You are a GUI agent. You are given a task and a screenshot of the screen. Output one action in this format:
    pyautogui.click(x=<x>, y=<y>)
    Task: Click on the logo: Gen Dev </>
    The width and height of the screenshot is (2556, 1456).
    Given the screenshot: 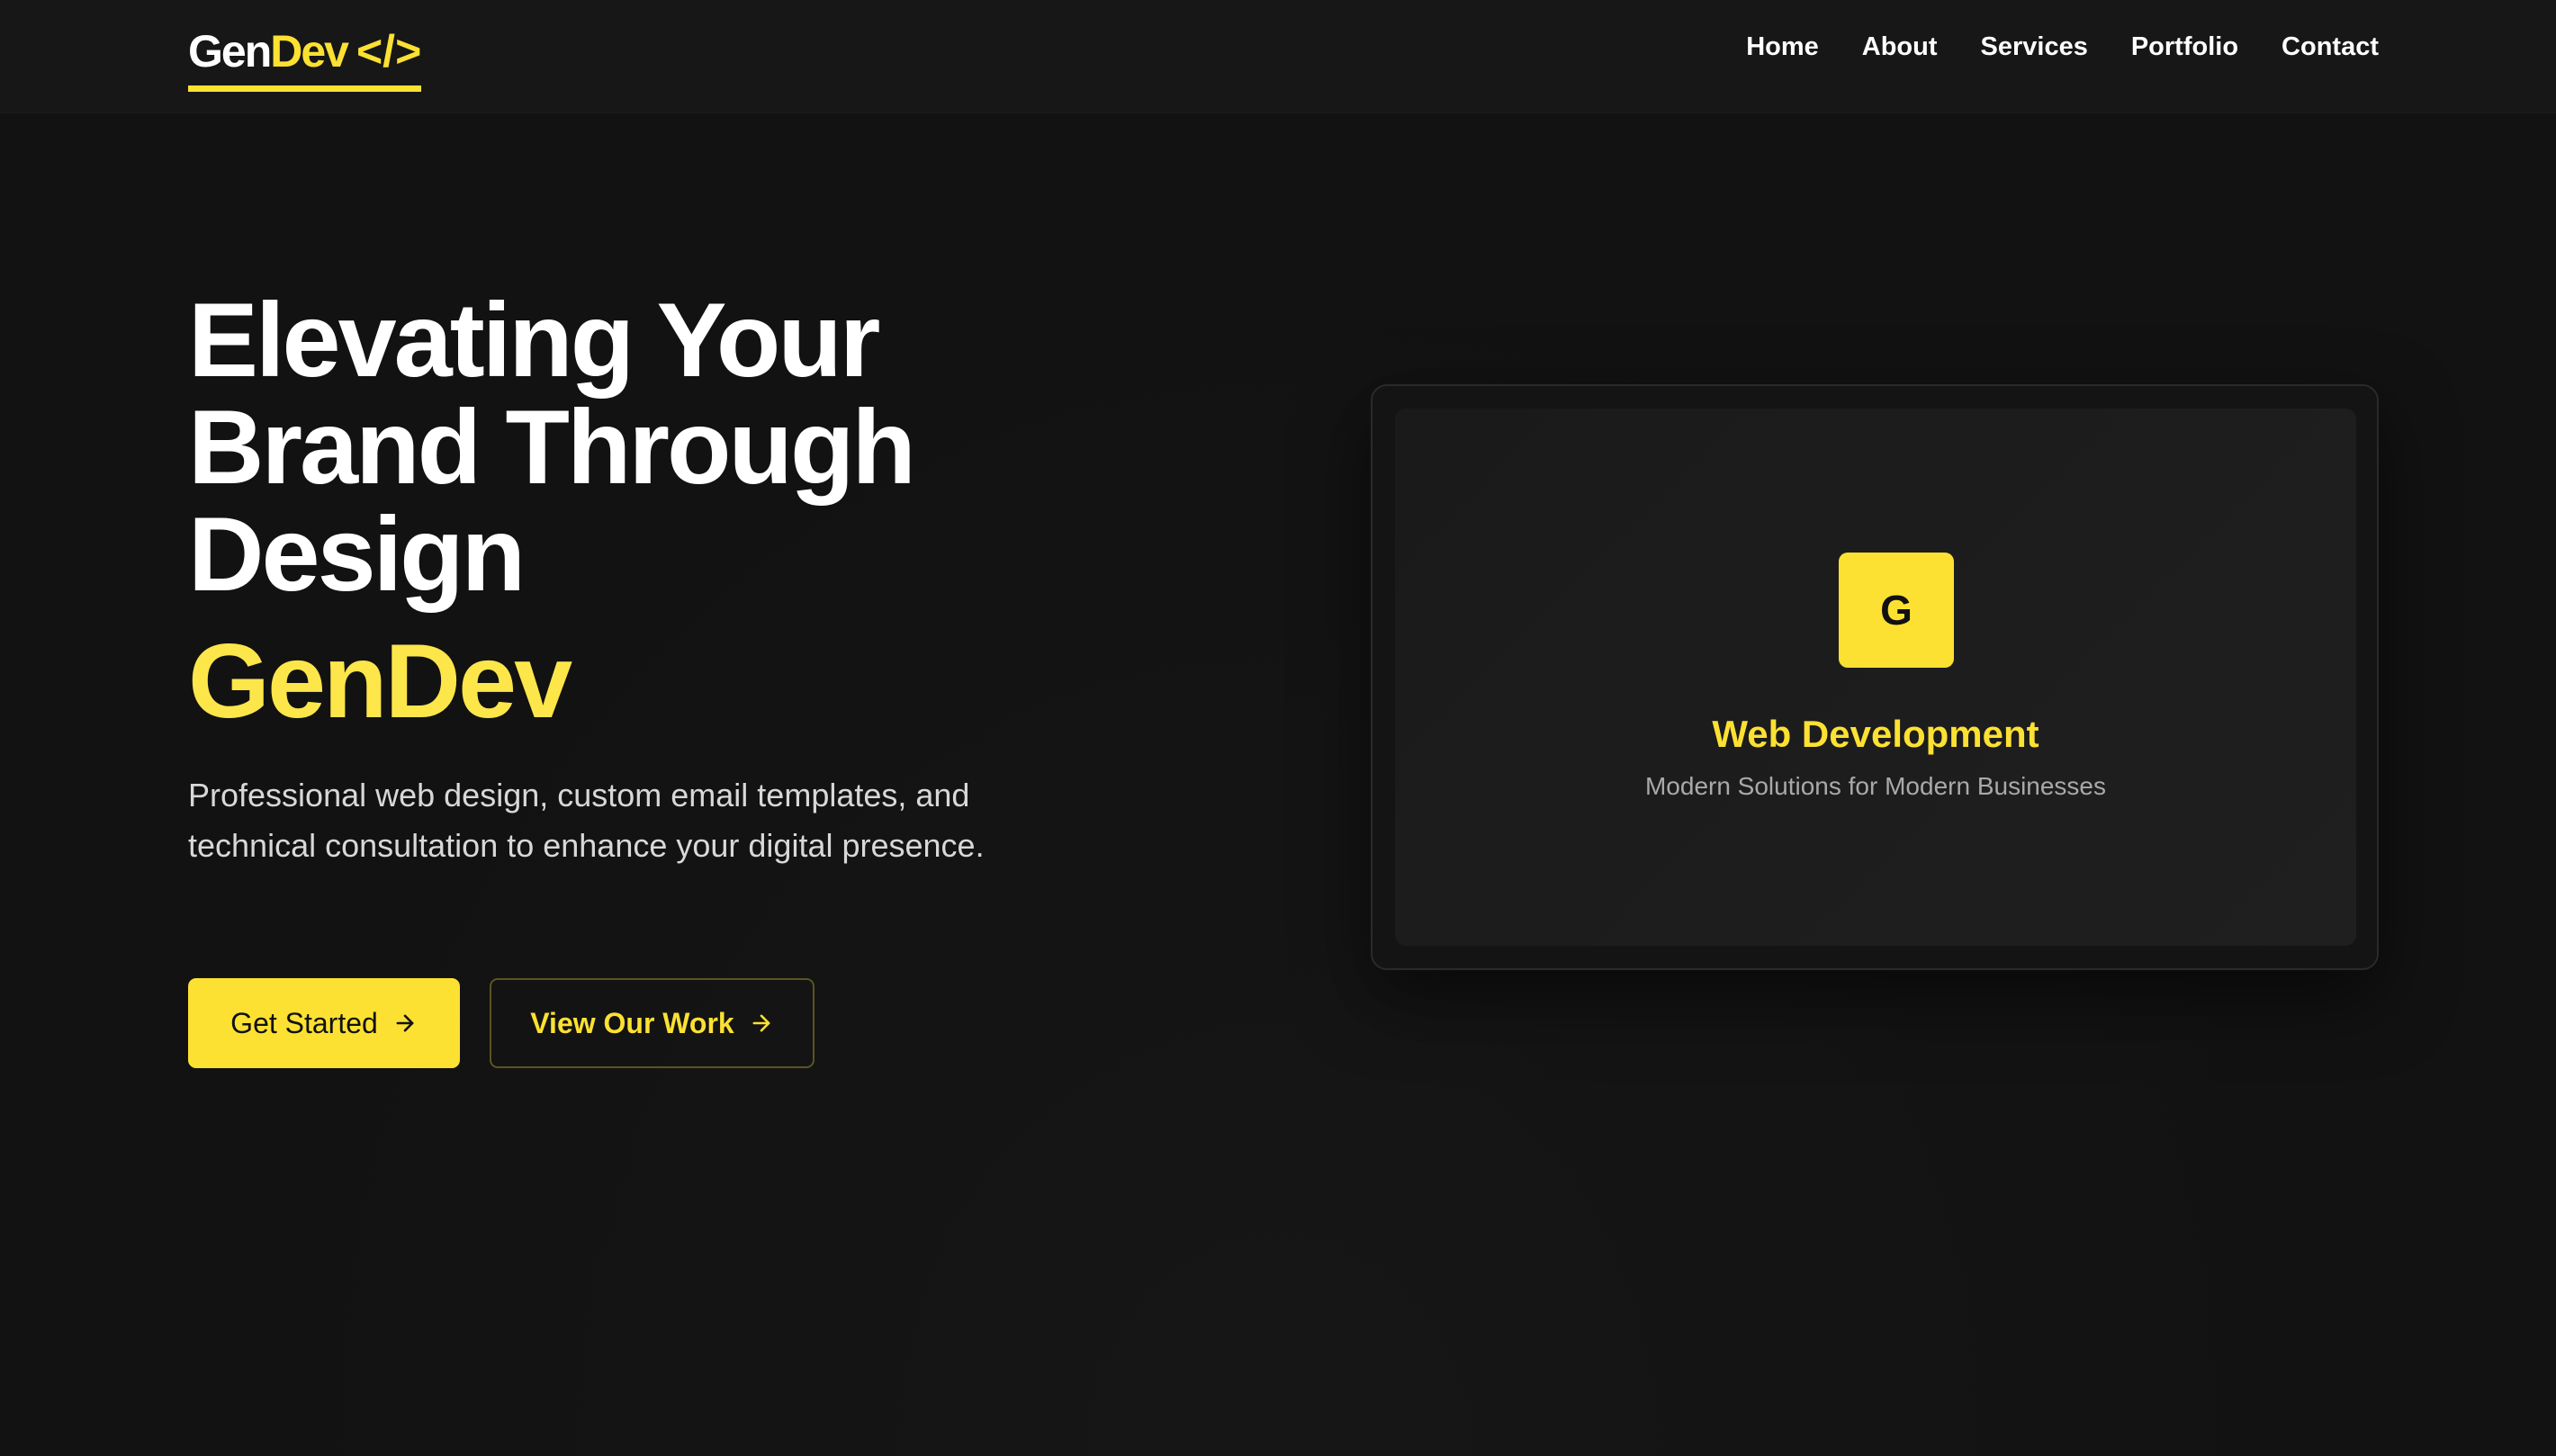 What is the action you would take?
    pyautogui.click(x=305, y=56)
    